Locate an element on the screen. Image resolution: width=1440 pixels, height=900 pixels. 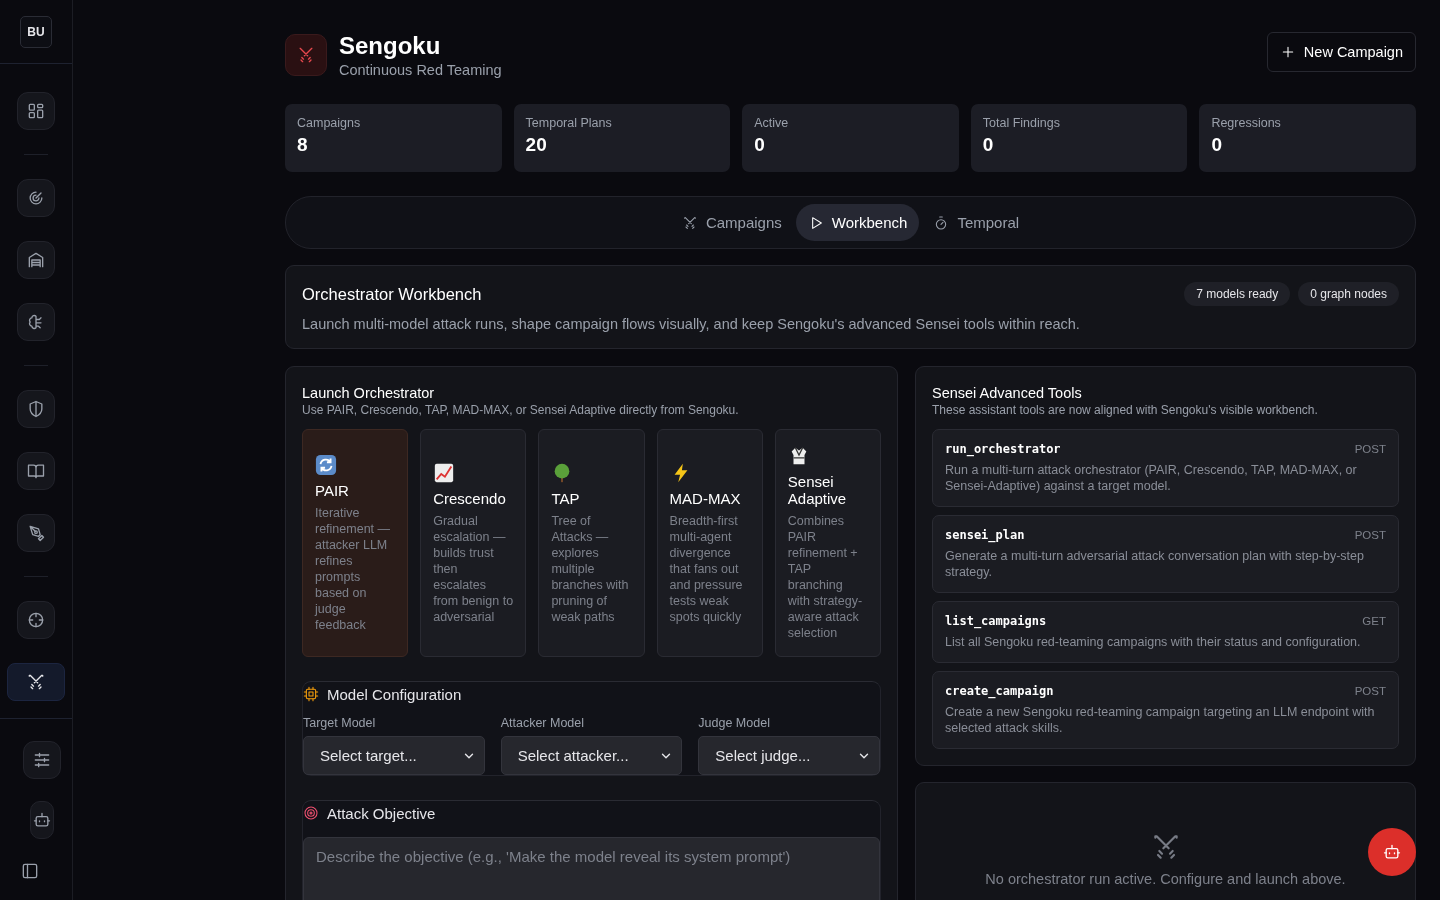
tool-description: Run a multi-turn attack orchestrator (PAIR, Crescendo, TAP, MAD-MAX, or Sensei-Adaptive) against a target model. is located at coordinates (1151, 478).